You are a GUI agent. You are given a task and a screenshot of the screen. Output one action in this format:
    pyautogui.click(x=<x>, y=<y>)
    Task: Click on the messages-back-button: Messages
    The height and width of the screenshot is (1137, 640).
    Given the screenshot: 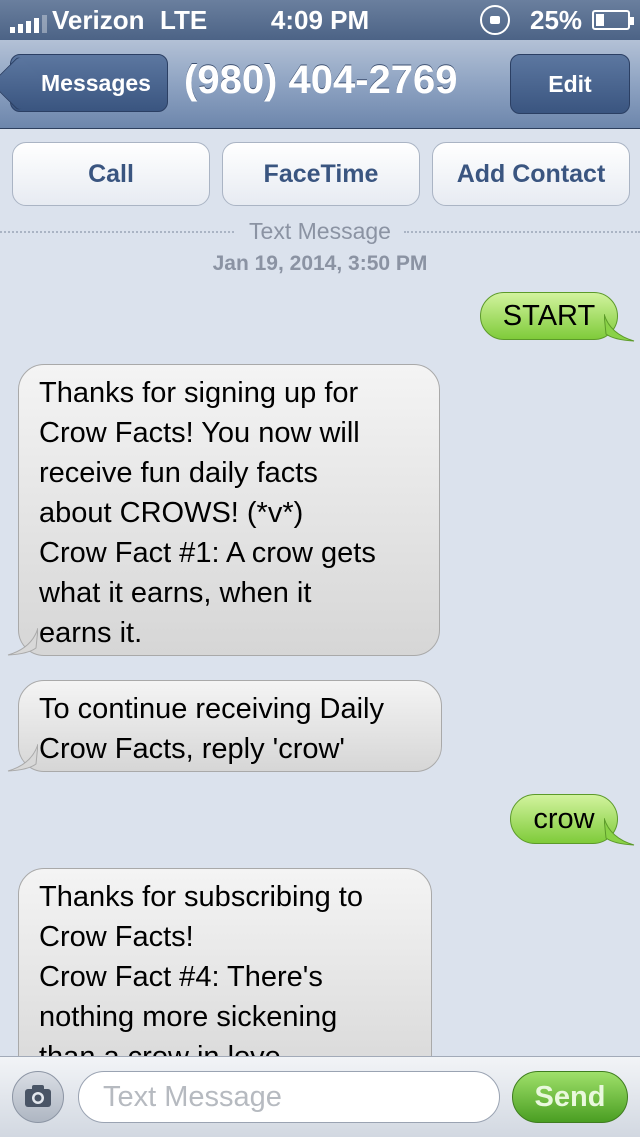 What is the action you would take?
    pyautogui.click(x=89, y=83)
    